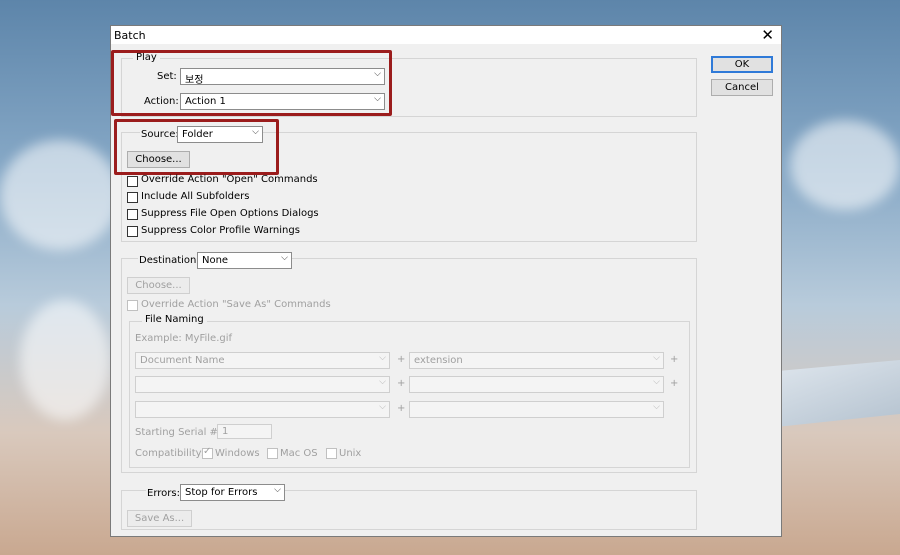 Image resolution: width=900 pixels, height=555 pixels. I want to click on include-subfolders-label: Include All Subfolders, so click(195, 196).